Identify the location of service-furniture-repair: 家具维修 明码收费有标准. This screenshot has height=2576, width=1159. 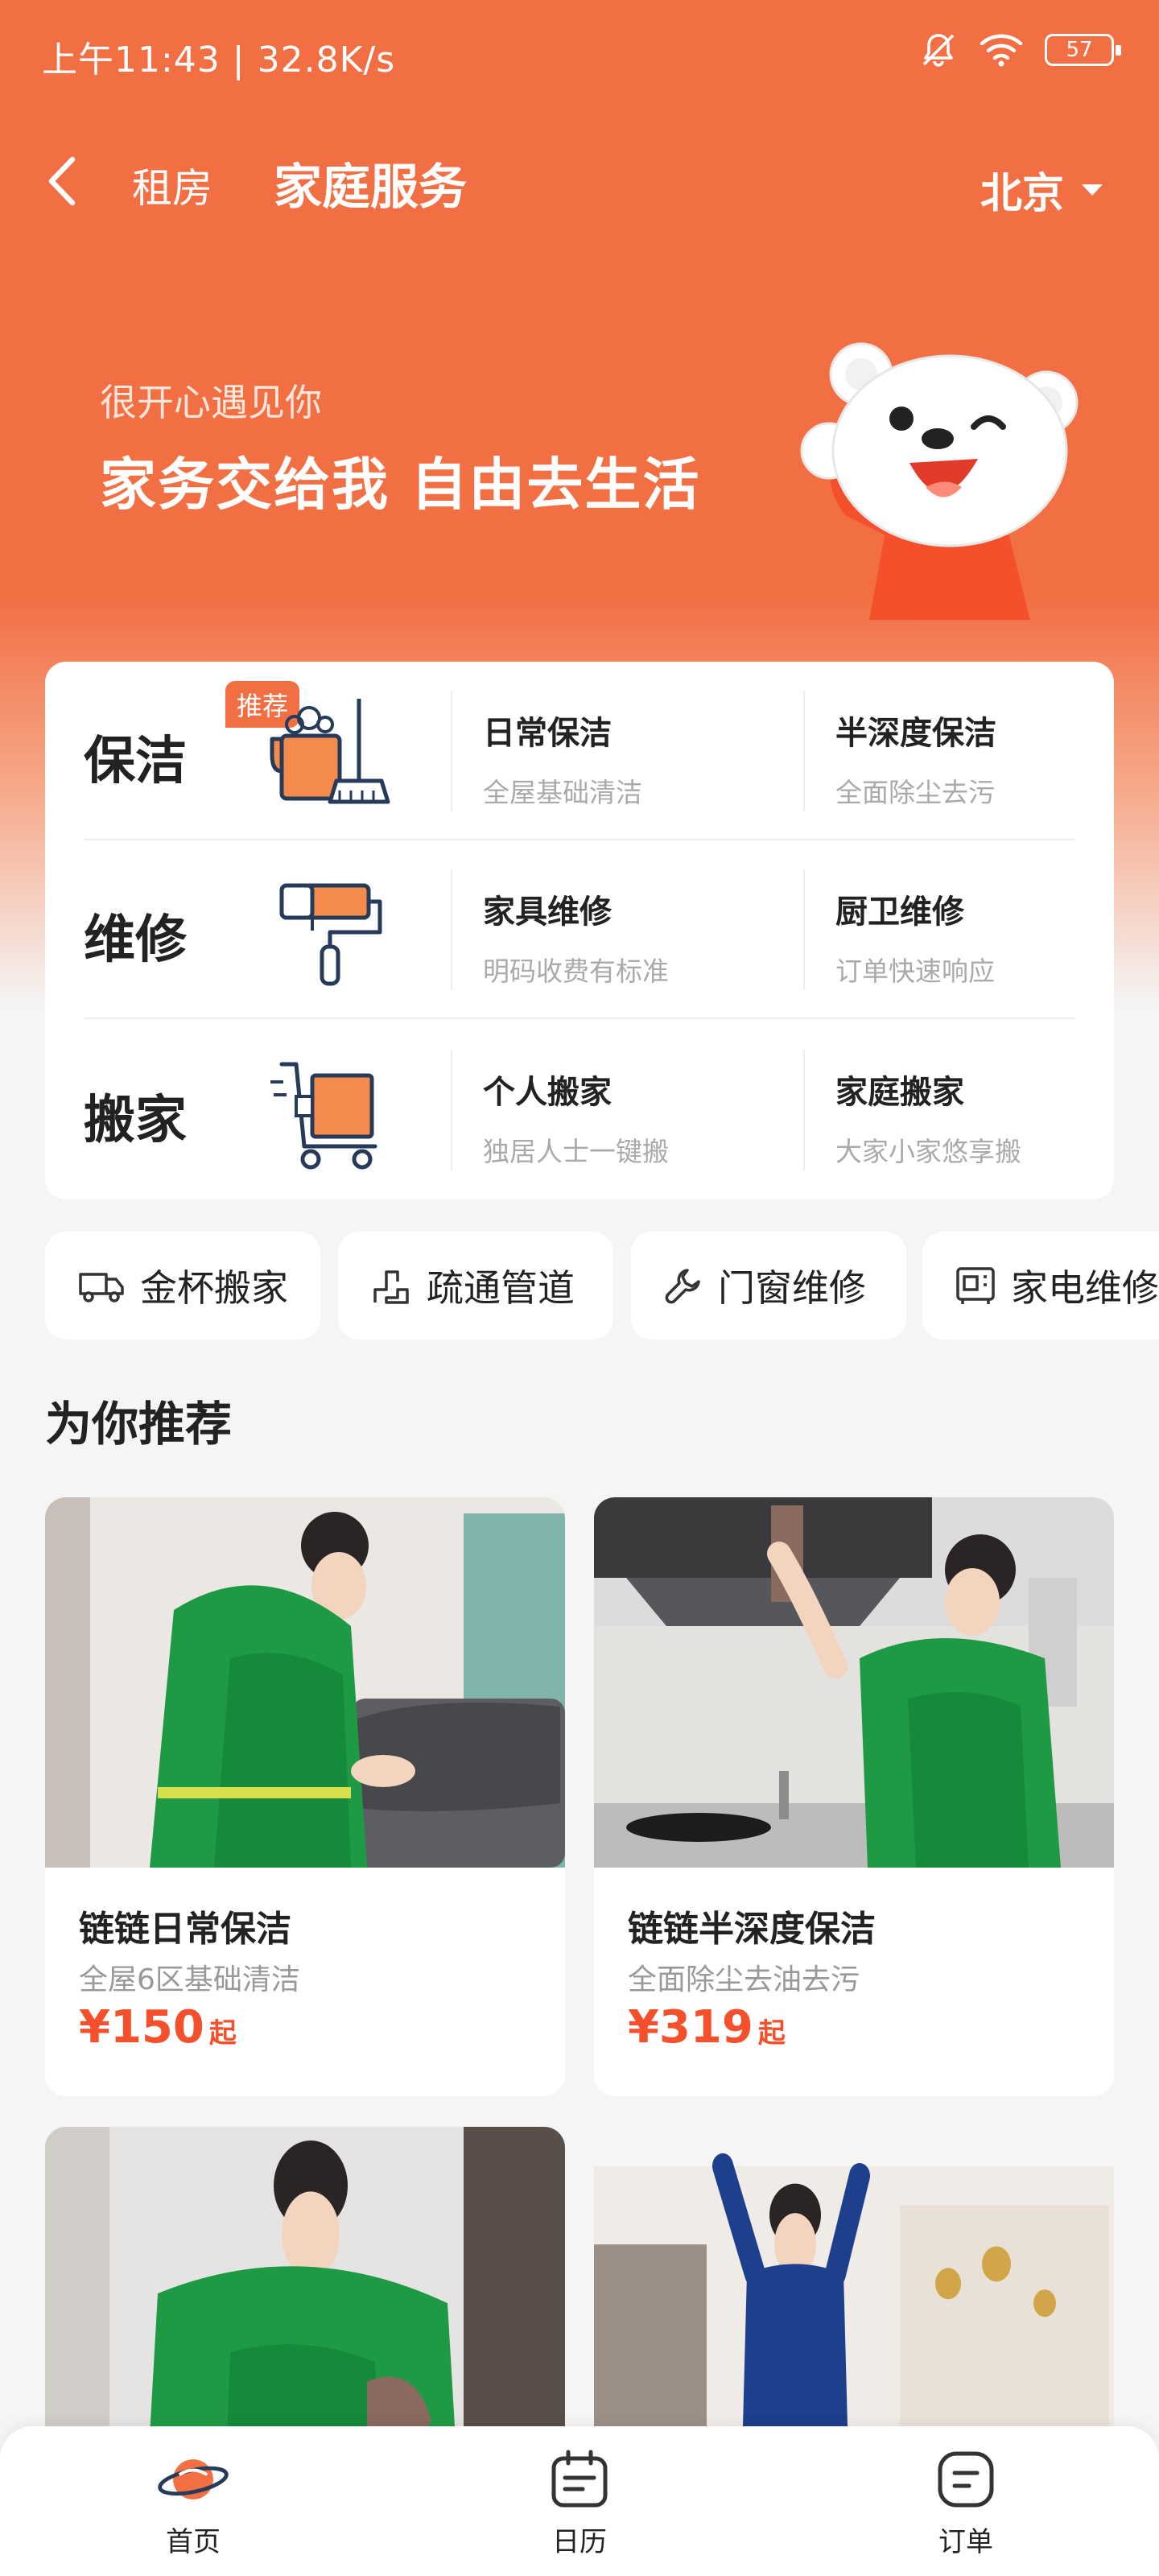
(636, 937).